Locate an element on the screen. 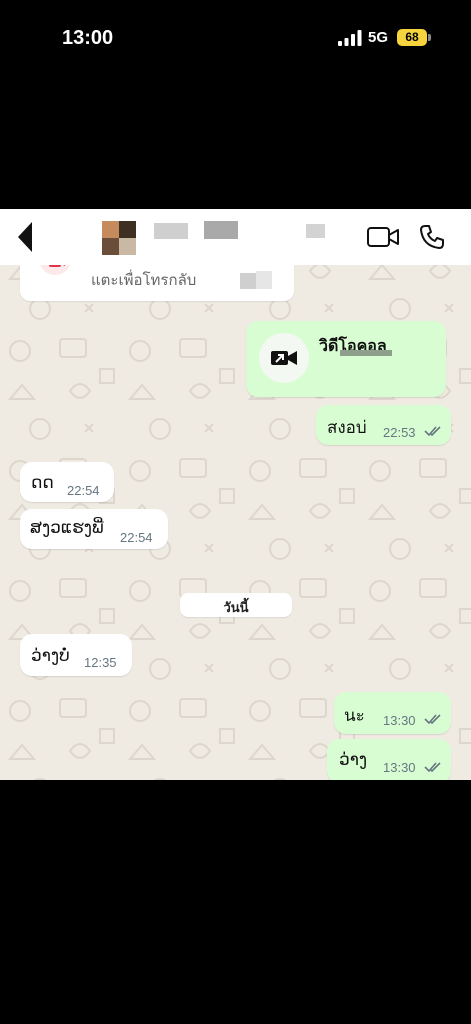 The height and width of the screenshot is (1024, 471). video-camera-icon is located at coordinates (383, 237).